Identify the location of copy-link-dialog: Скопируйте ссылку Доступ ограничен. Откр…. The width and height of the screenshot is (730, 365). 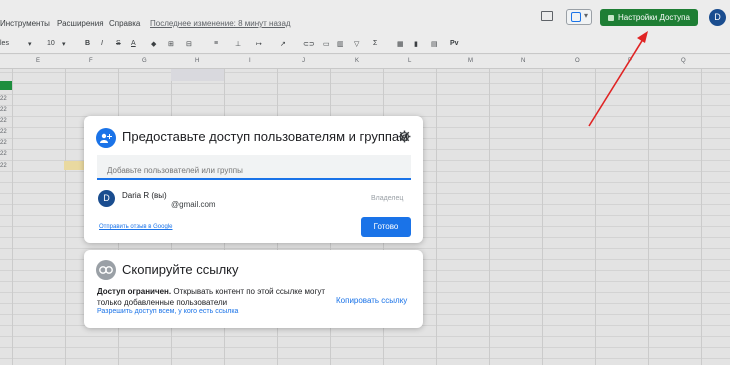
(253, 289).